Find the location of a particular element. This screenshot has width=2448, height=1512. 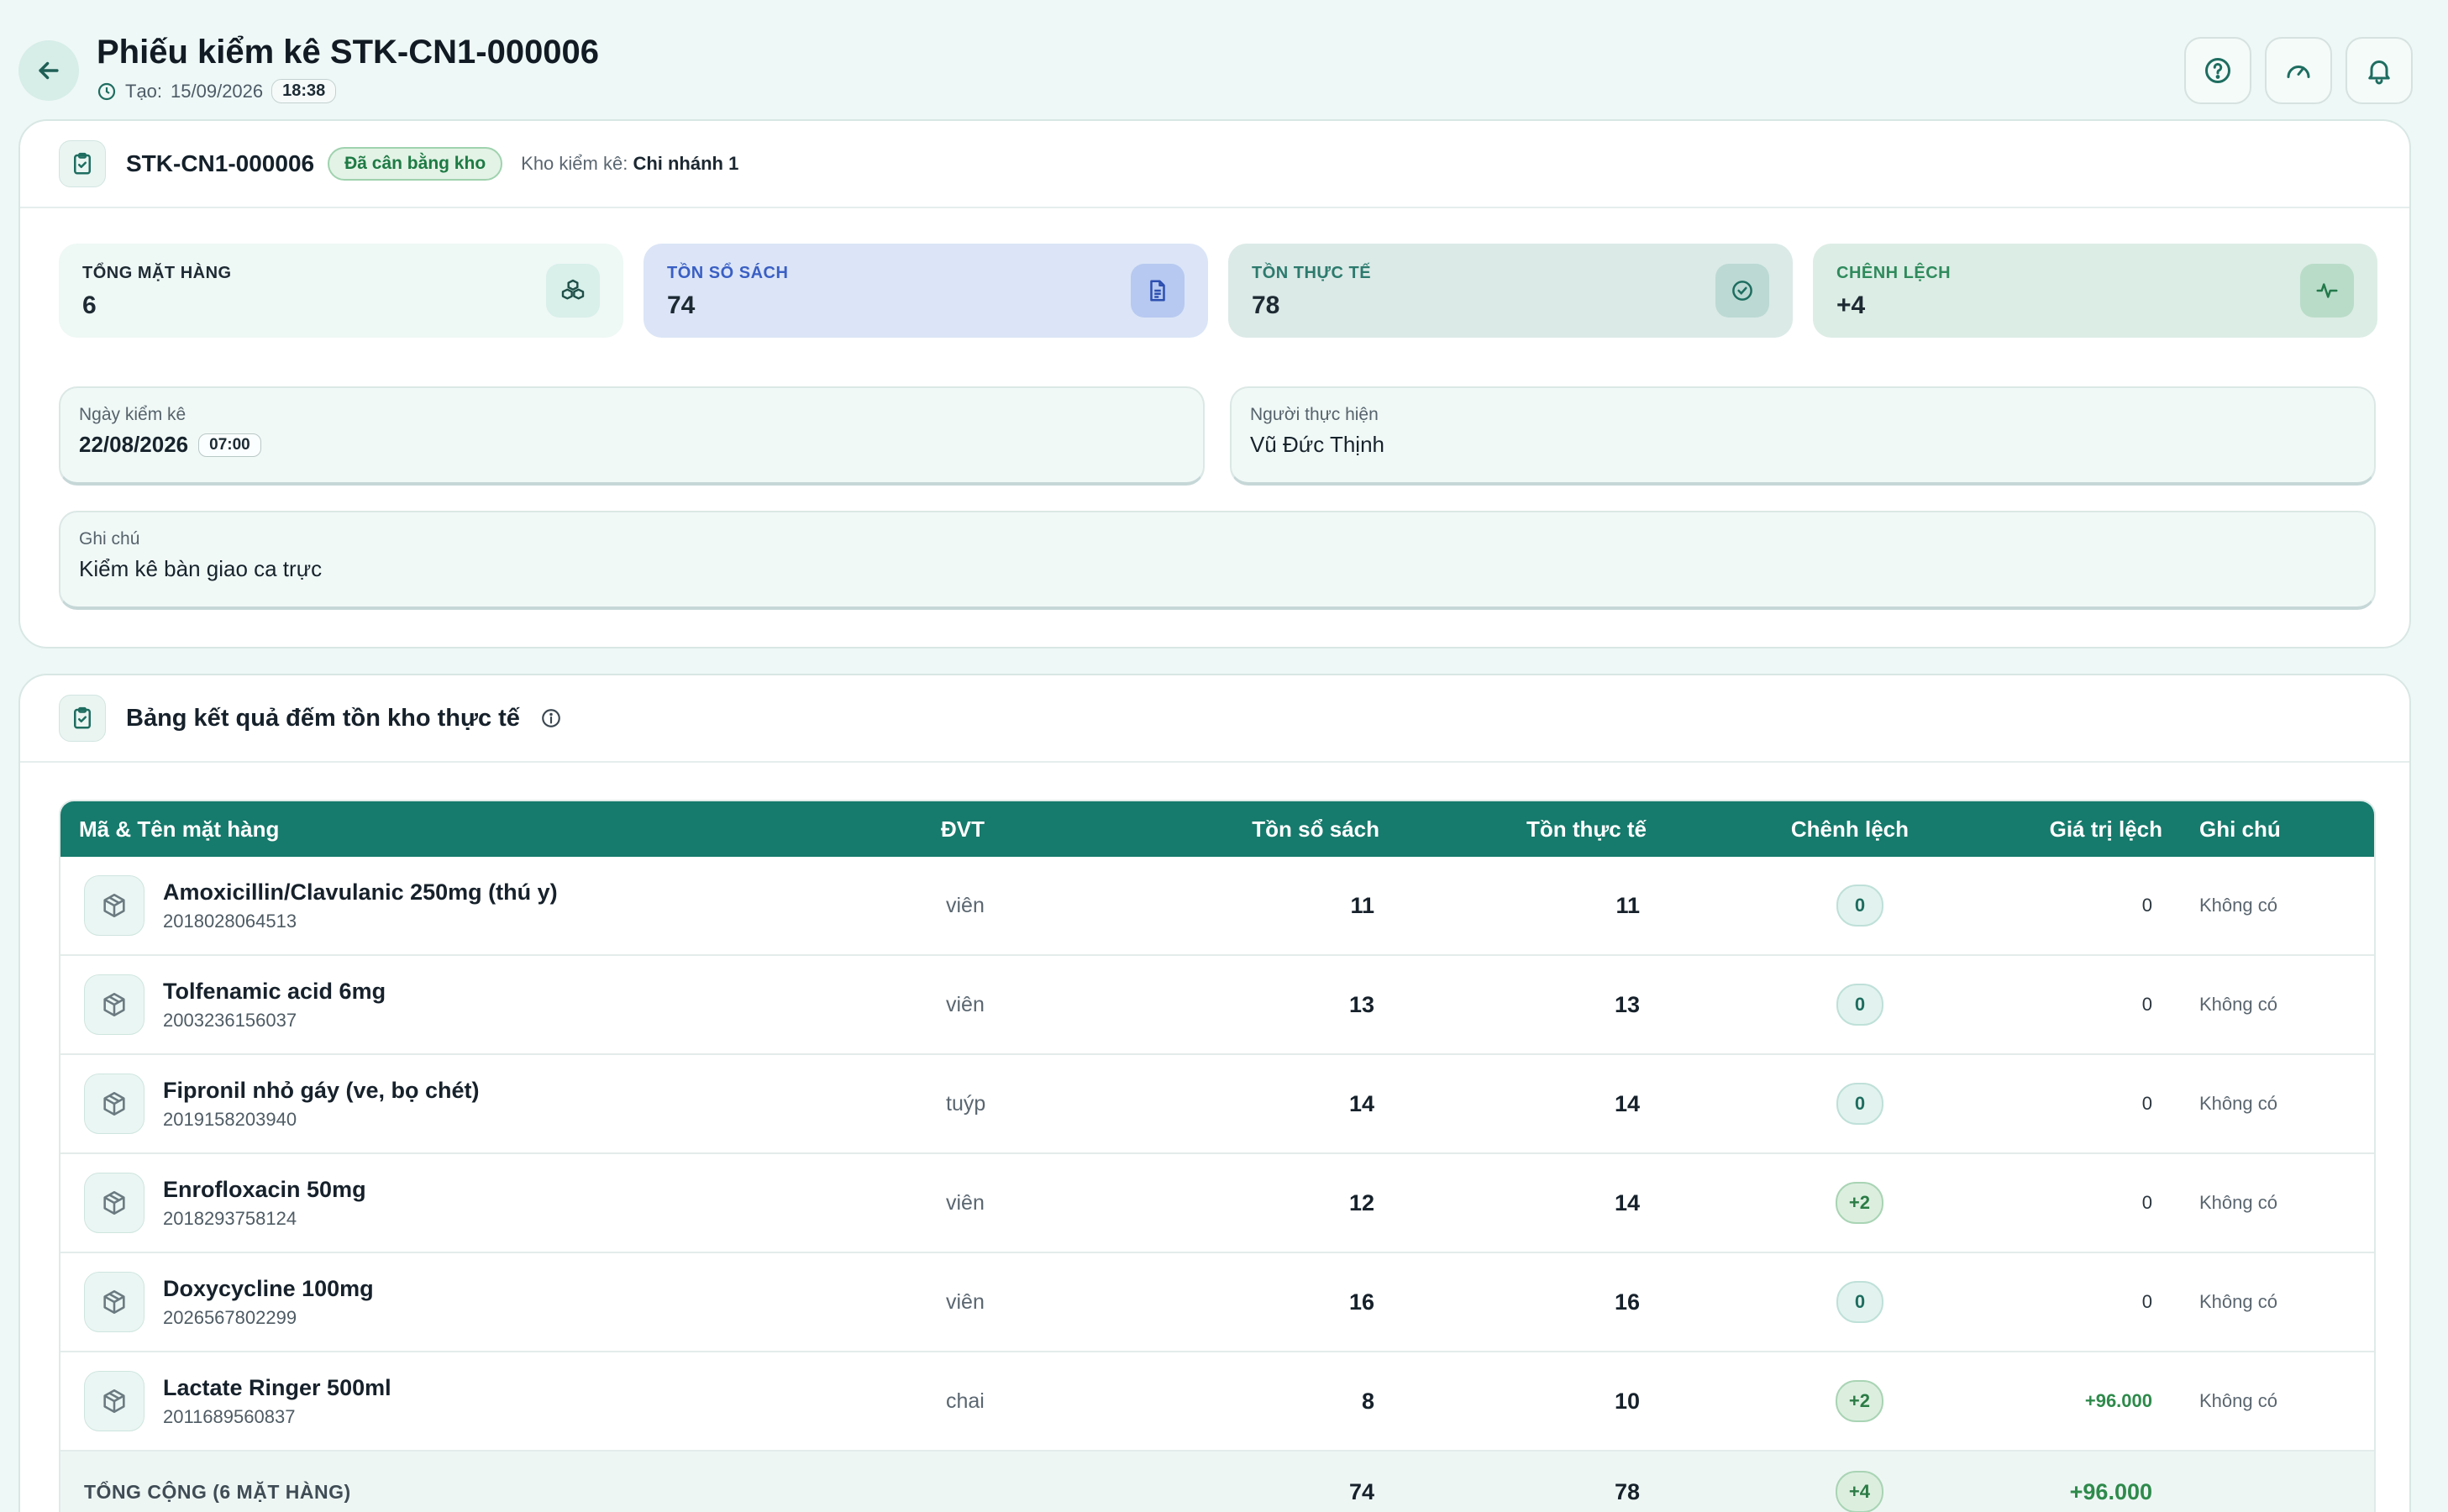

bell-icon is located at coordinates (2379, 70).